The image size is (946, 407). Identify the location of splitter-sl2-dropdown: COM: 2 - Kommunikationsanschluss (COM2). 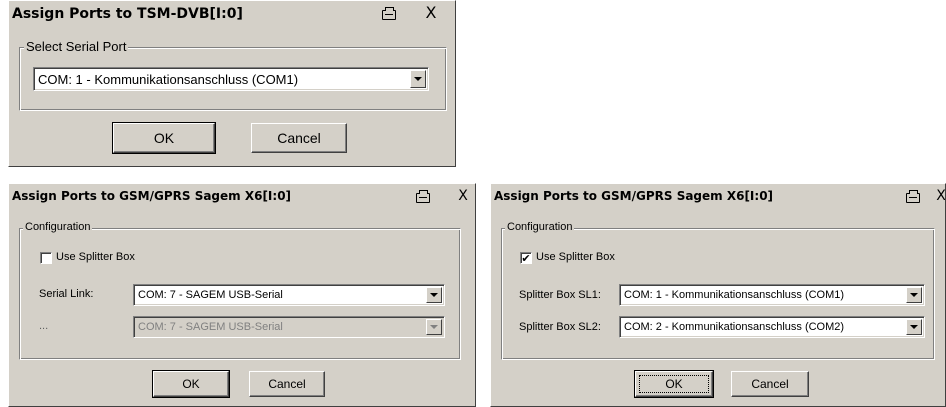
(772, 327).